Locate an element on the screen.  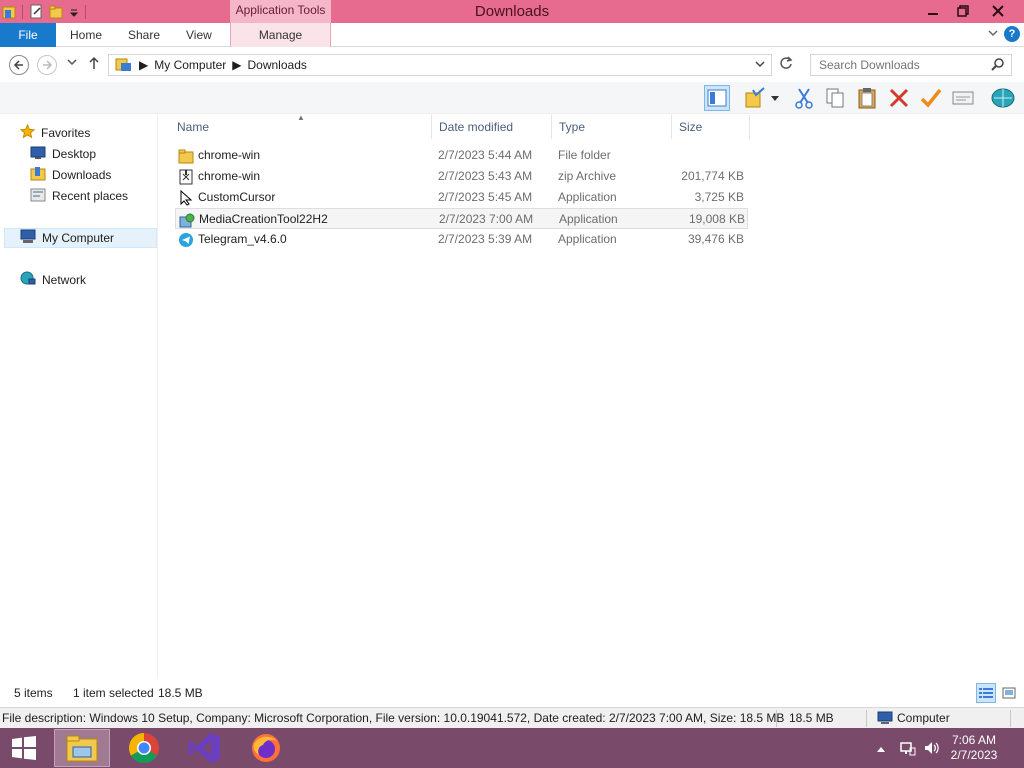
tab-view: View is located at coordinates (199, 35).